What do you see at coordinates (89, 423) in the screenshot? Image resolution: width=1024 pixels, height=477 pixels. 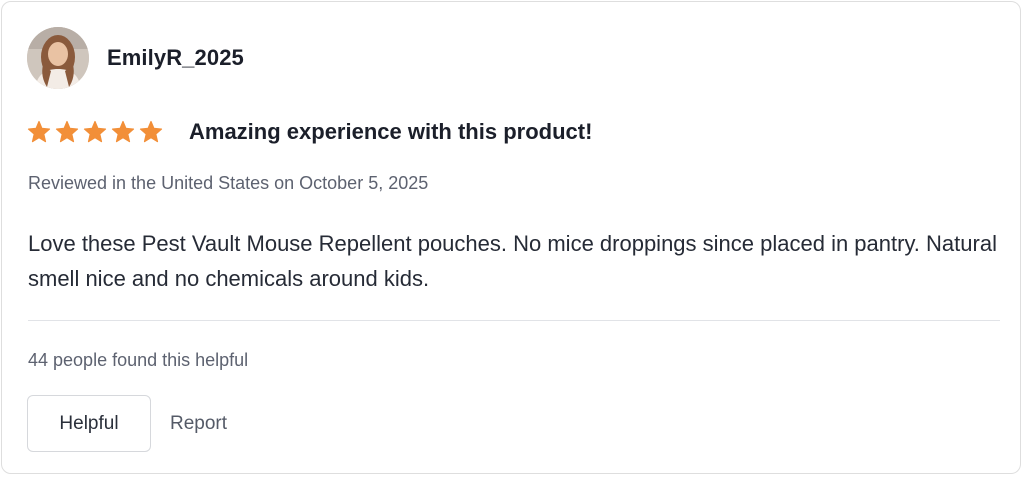 I see `helpful-button: Helpful` at bounding box center [89, 423].